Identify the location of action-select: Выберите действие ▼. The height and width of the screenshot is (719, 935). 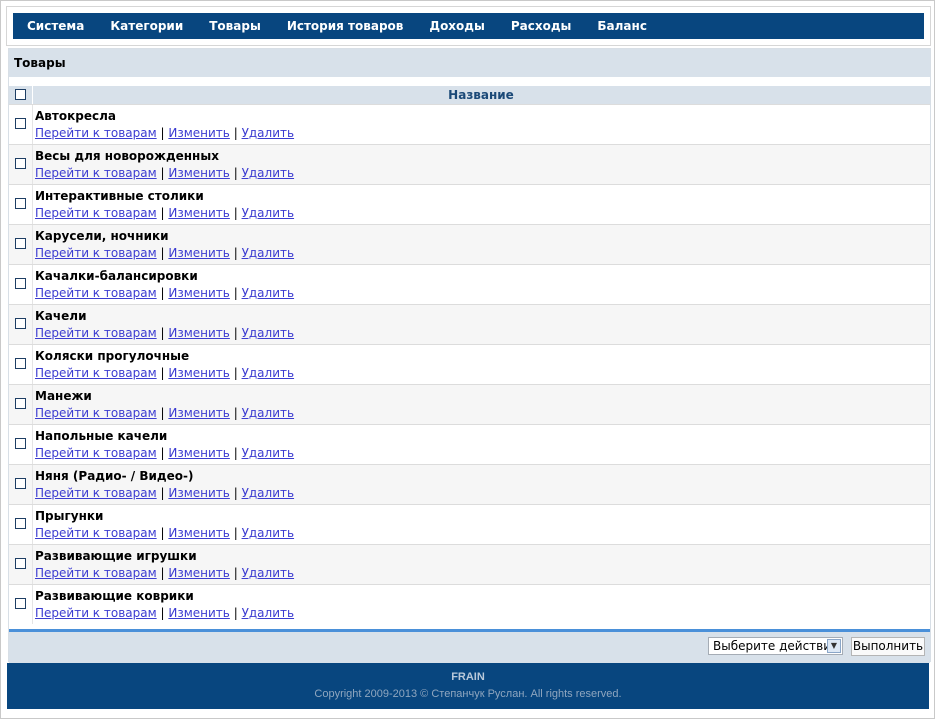
(775, 646).